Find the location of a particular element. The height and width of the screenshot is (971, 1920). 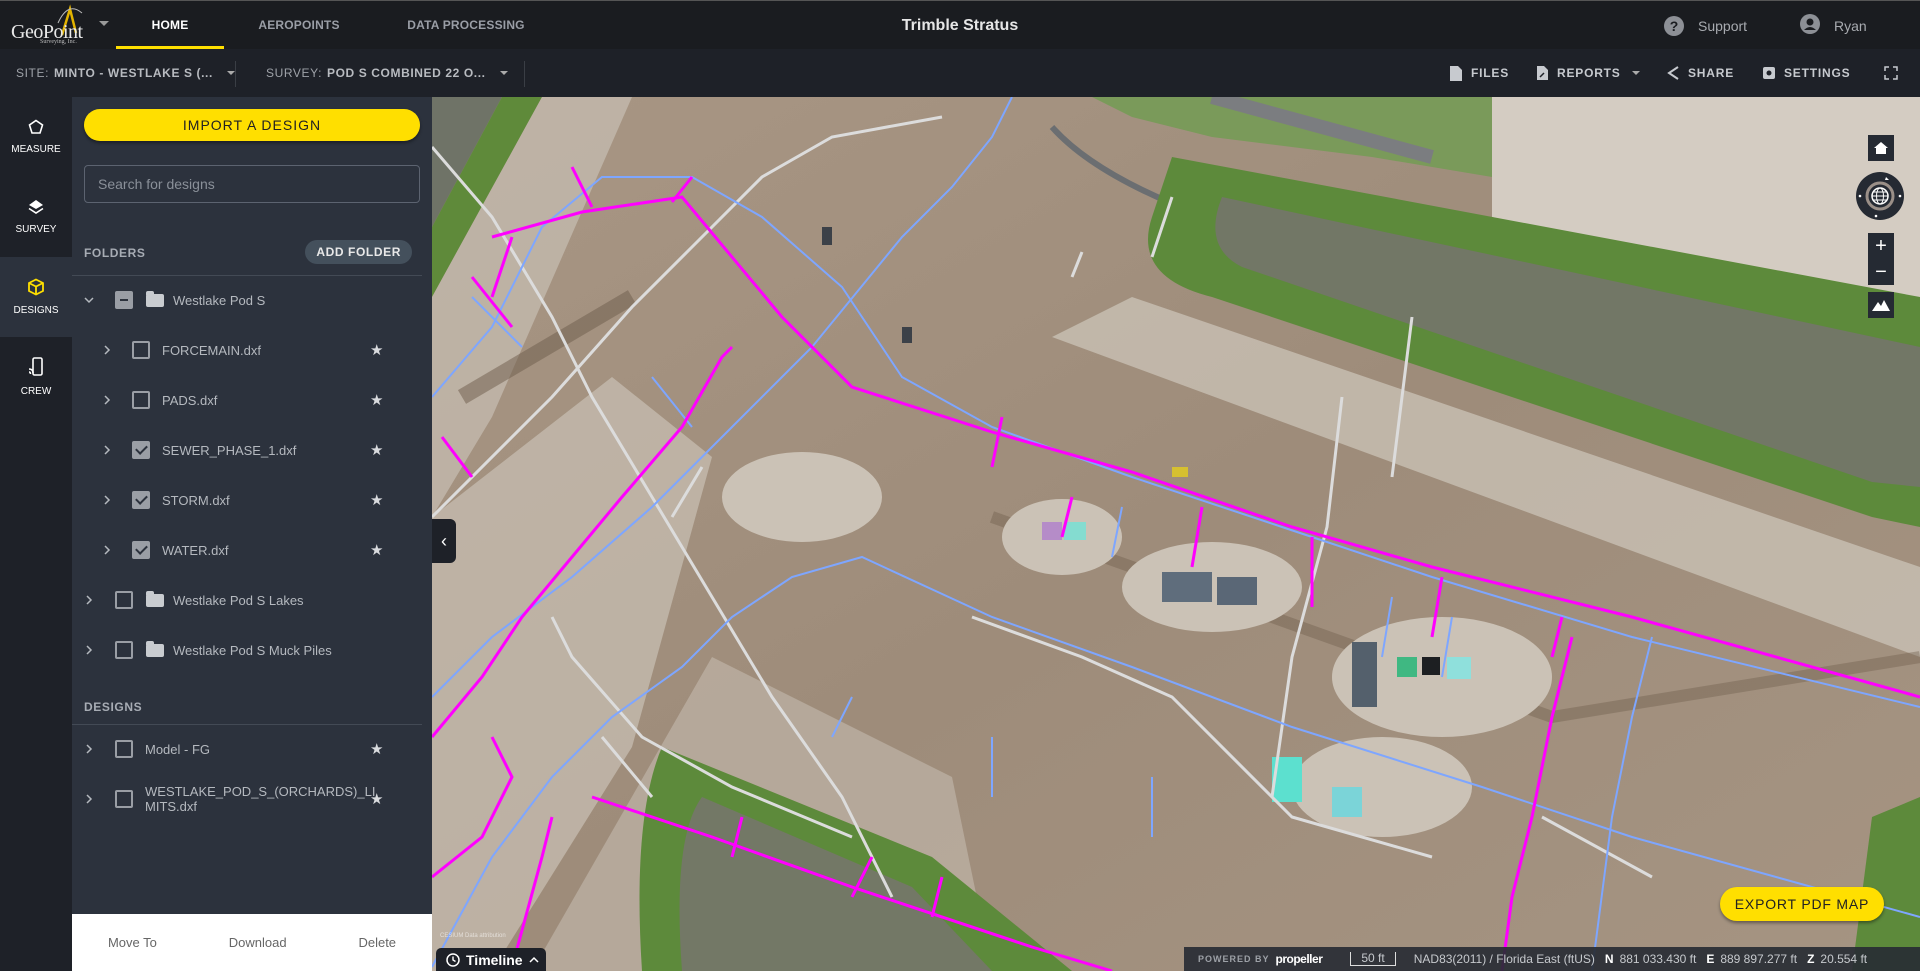

design-name: WESTLAKE_POD_S_(ORCHARDS)_LI MITS.dxf is located at coordinates (260, 799).